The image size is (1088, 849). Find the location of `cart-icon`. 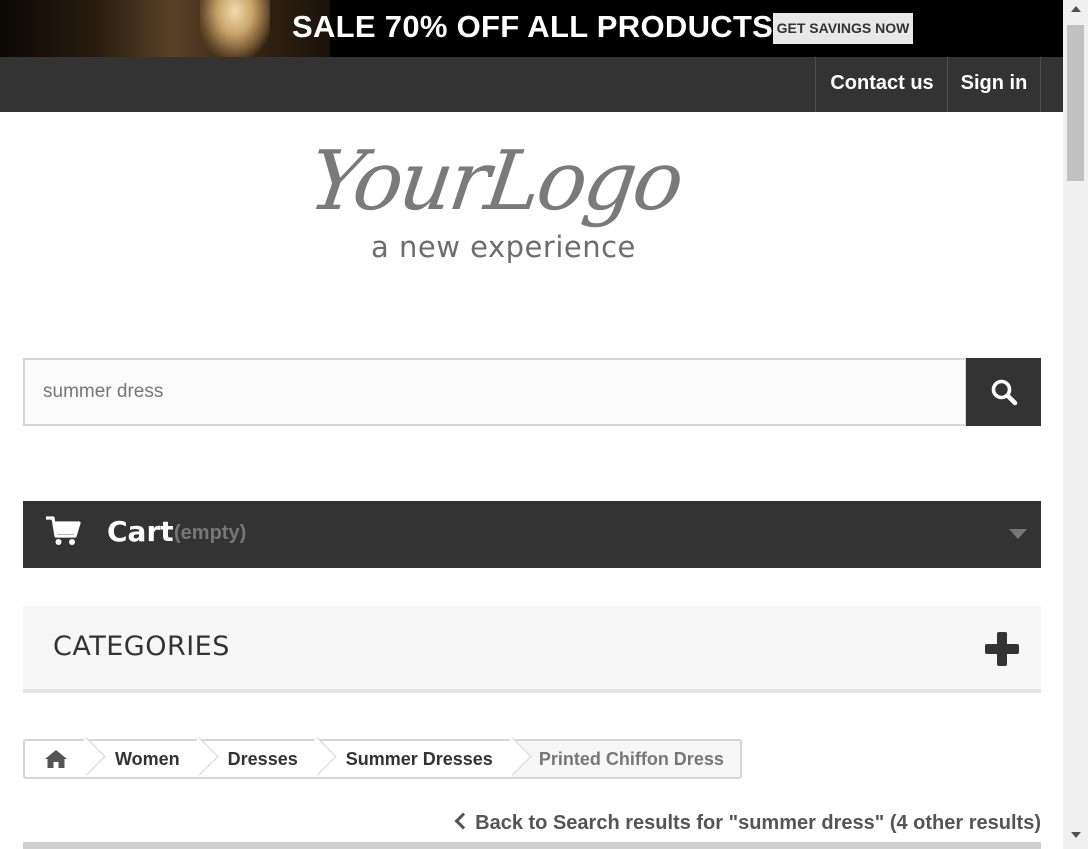

cart-icon is located at coordinates (63, 530).